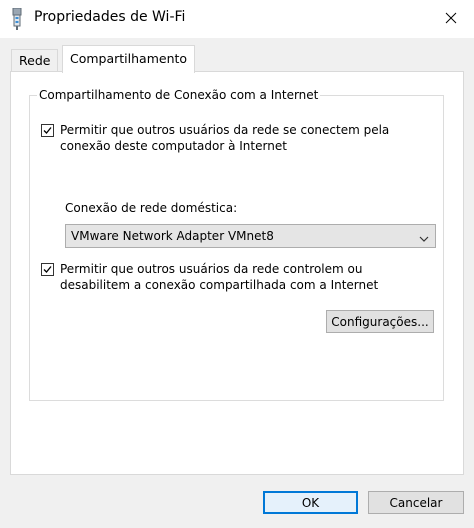 The image size is (474, 528). Describe the element at coordinates (237, 19) in the screenshot. I see `title-bar: Propriedades de Wi-Fi` at that location.